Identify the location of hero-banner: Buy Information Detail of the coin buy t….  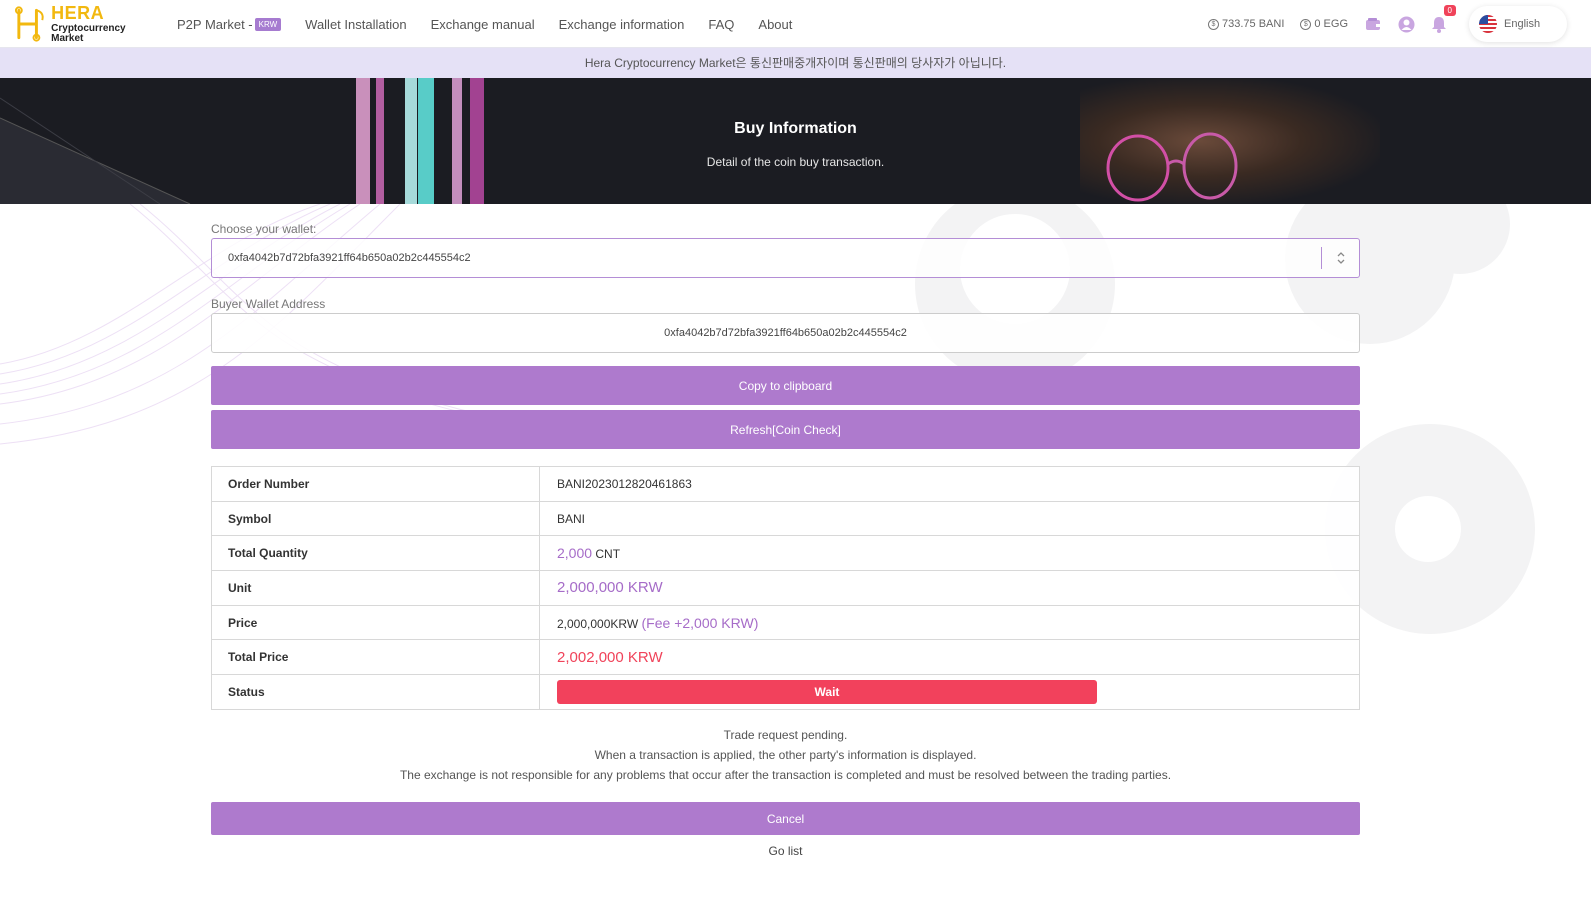
(795, 141).